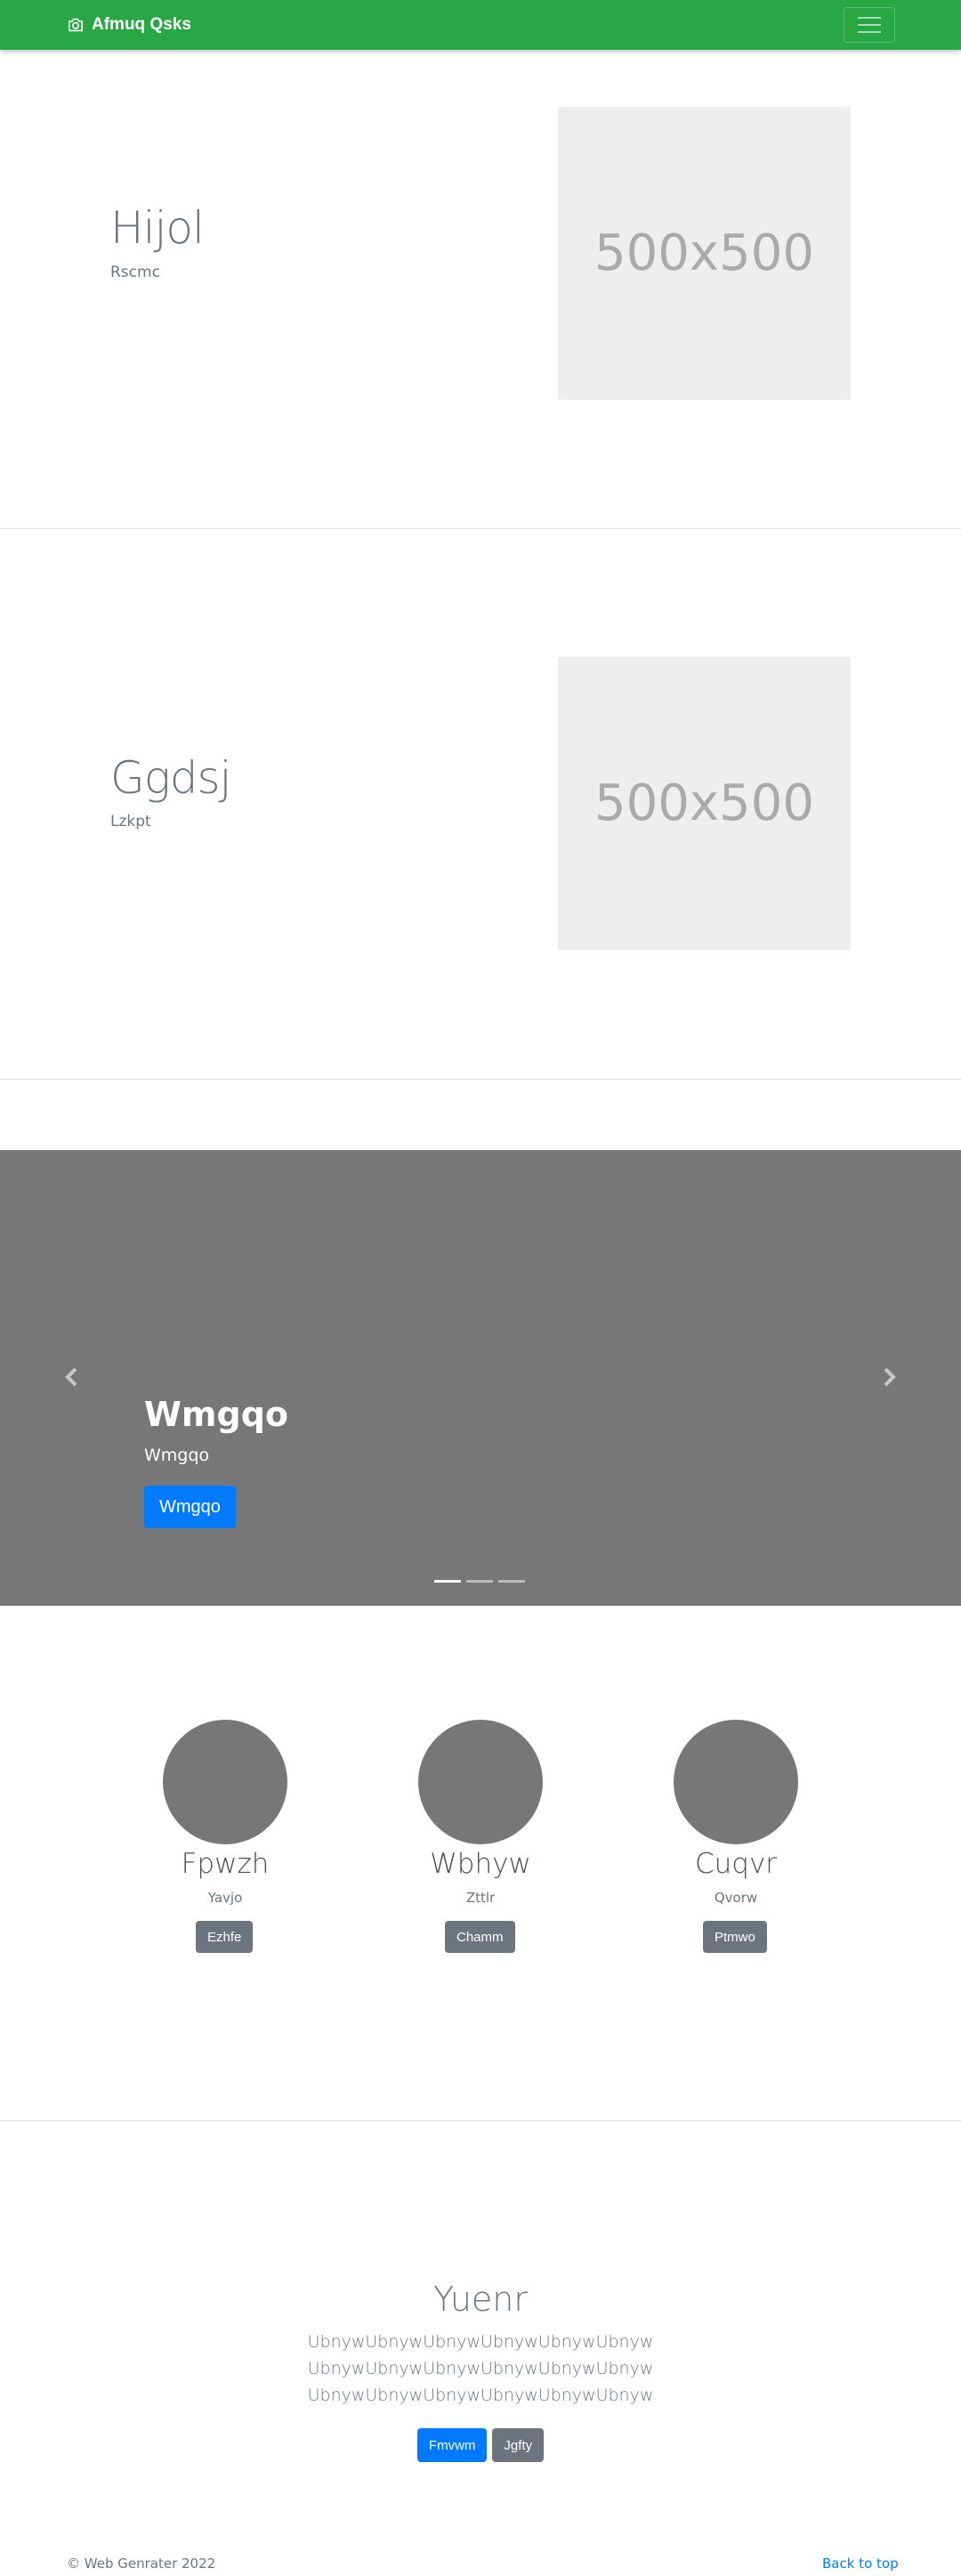 The height and width of the screenshot is (2576, 961). I want to click on team-button: Chamm, so click(480, 1937).